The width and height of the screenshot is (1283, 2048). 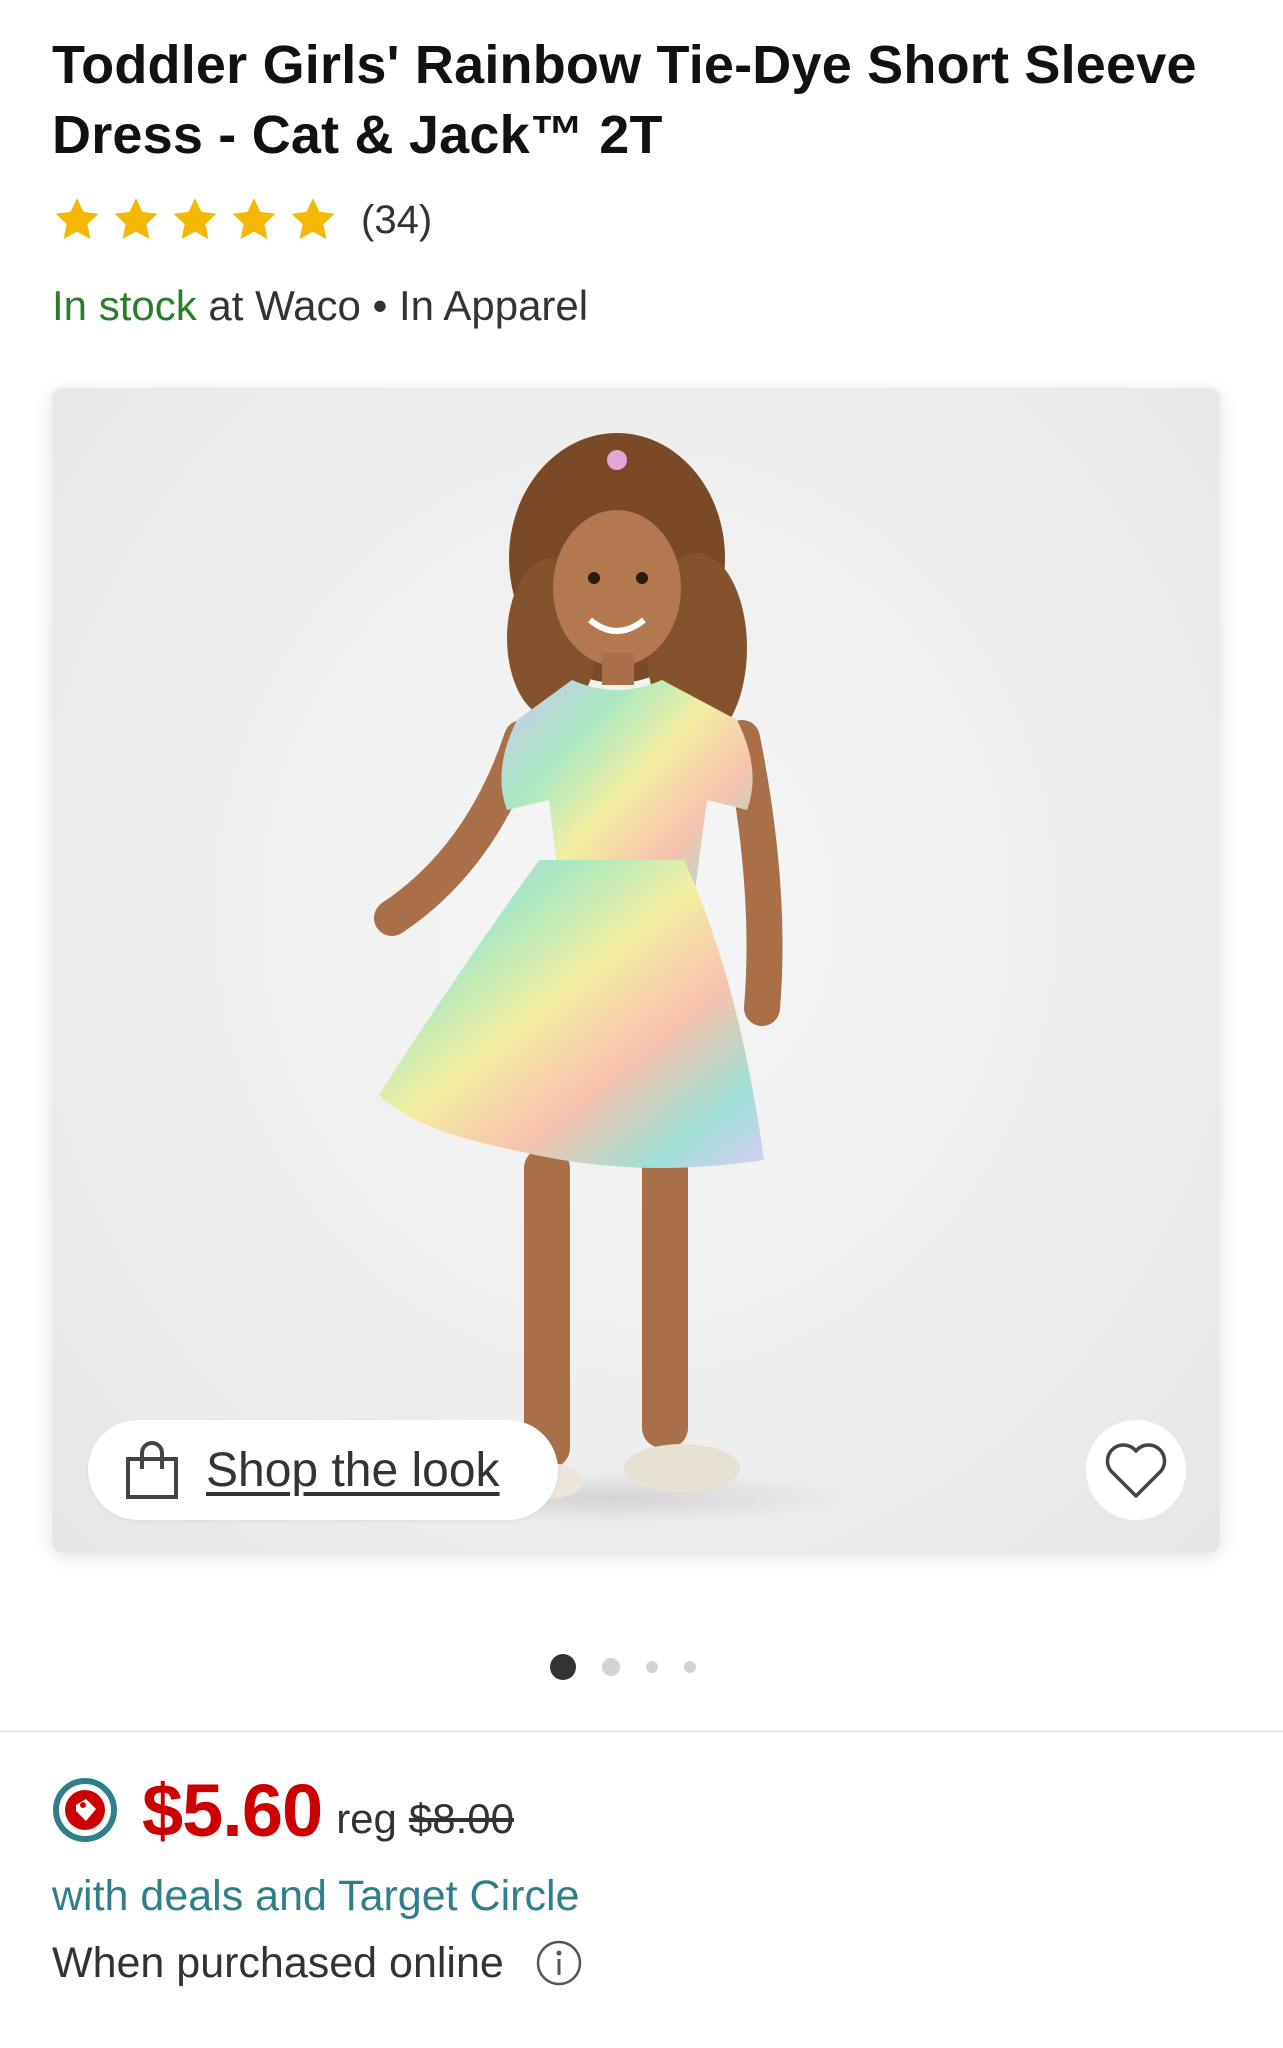 I want to click on info-icon, so click(x=559, y=1963).